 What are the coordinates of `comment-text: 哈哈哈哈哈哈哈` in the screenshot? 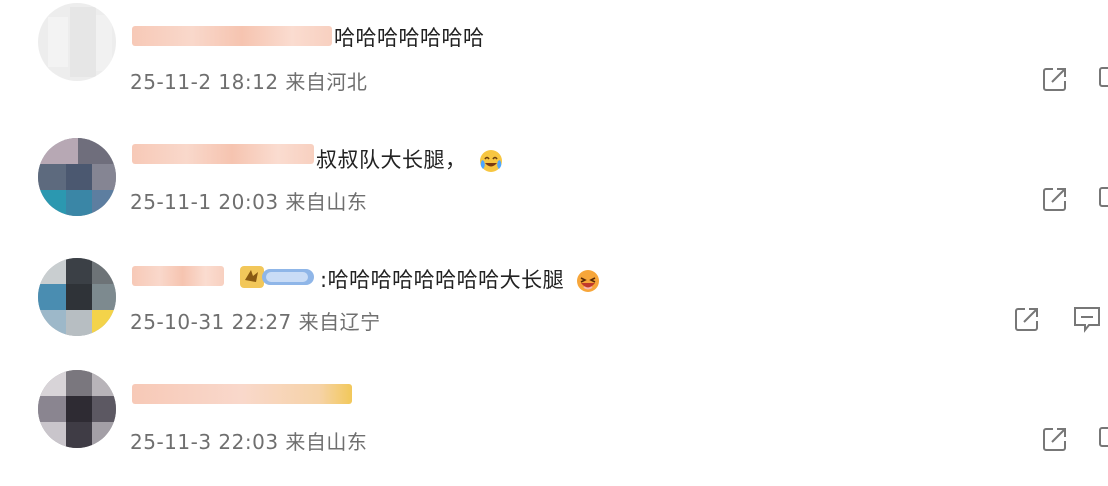 It's located at (409, 37).